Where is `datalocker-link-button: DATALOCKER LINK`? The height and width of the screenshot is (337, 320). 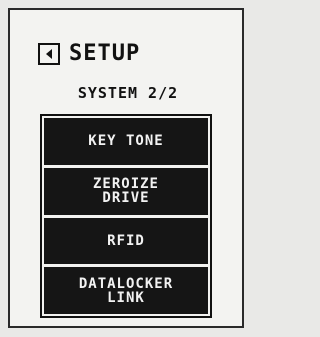 datalocker-link-button: DATALOCKER LINK is located at coordinates (126, 290).